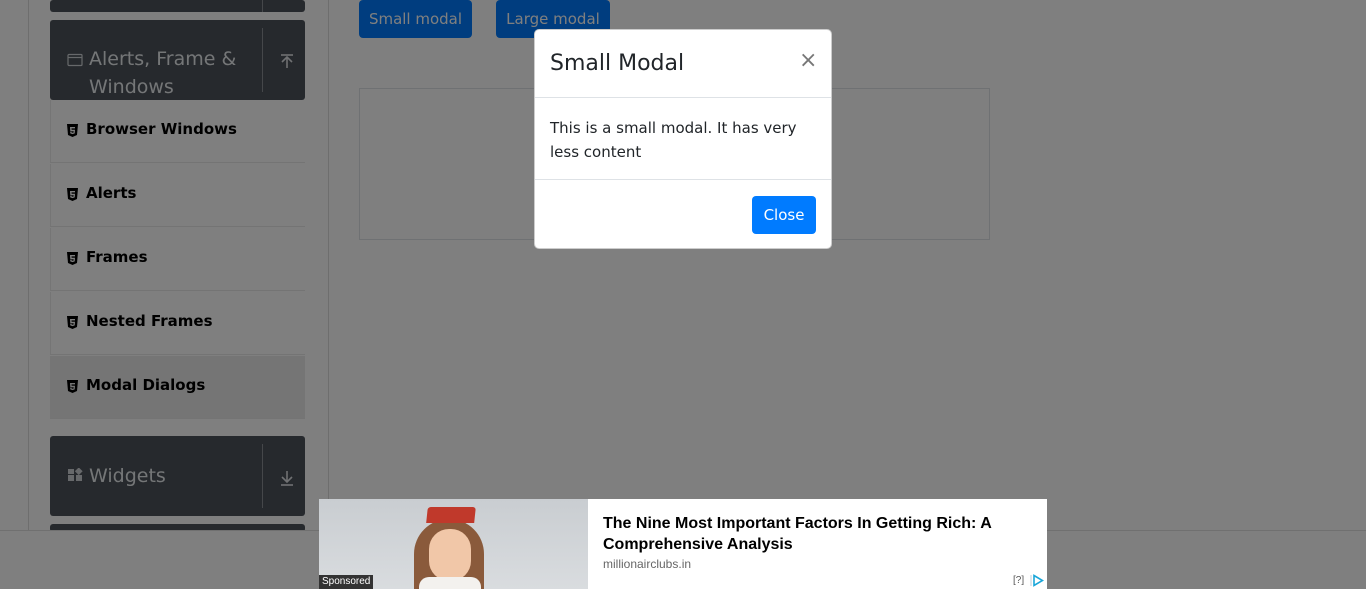  Describe the element at coordinates (808, 60) in the screenshot. I see `close-icon: ×` at that location.